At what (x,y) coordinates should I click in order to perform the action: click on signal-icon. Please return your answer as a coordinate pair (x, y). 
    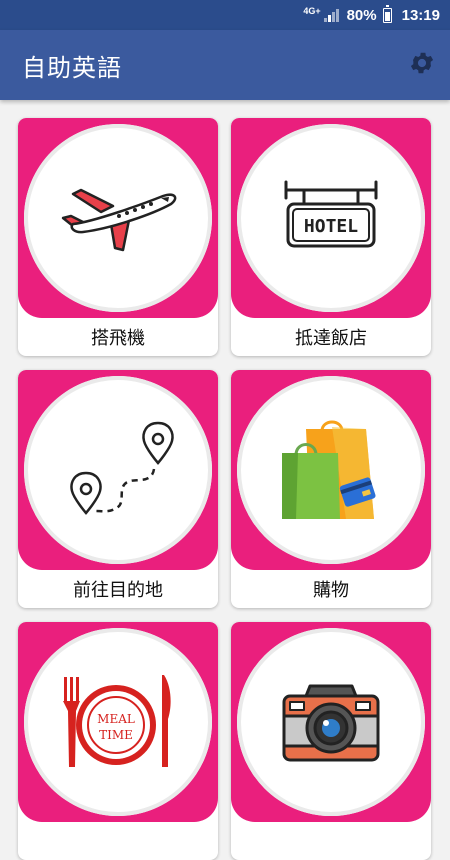
    Looking at the image, I should click on (331, 15).